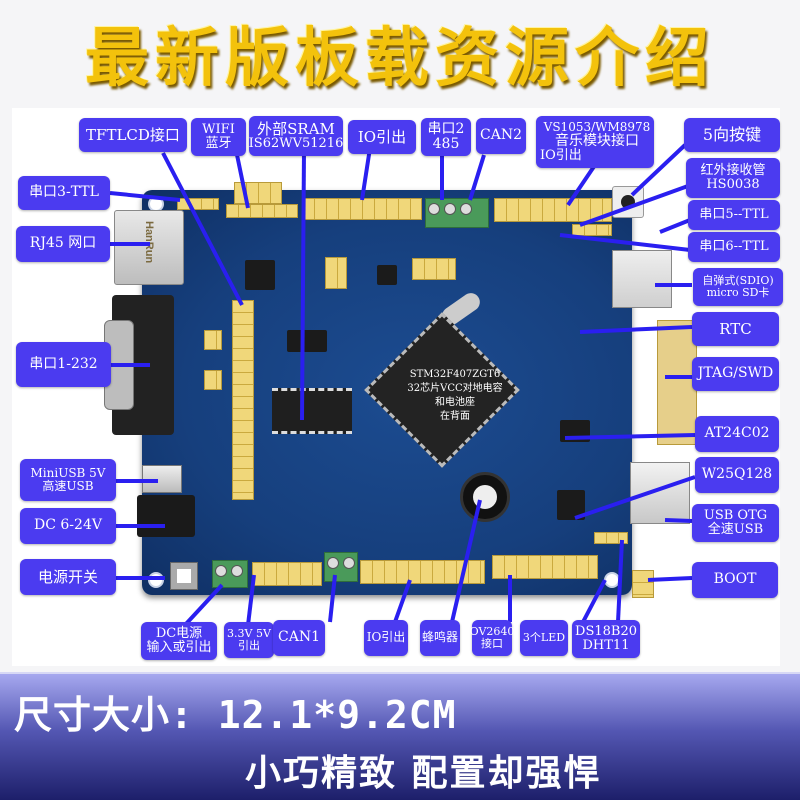 This screenshot has width=800, height=800. Describe the element at coordinates (68, 526) in the screenshot. I see `label-dc: DC 6-24V` at that location.